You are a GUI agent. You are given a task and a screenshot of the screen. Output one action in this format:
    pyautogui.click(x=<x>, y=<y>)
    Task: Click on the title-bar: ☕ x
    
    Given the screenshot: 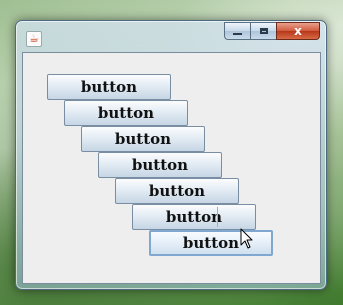 What is the action you would take?
    pyautogui.click(x=171, y=36)
    